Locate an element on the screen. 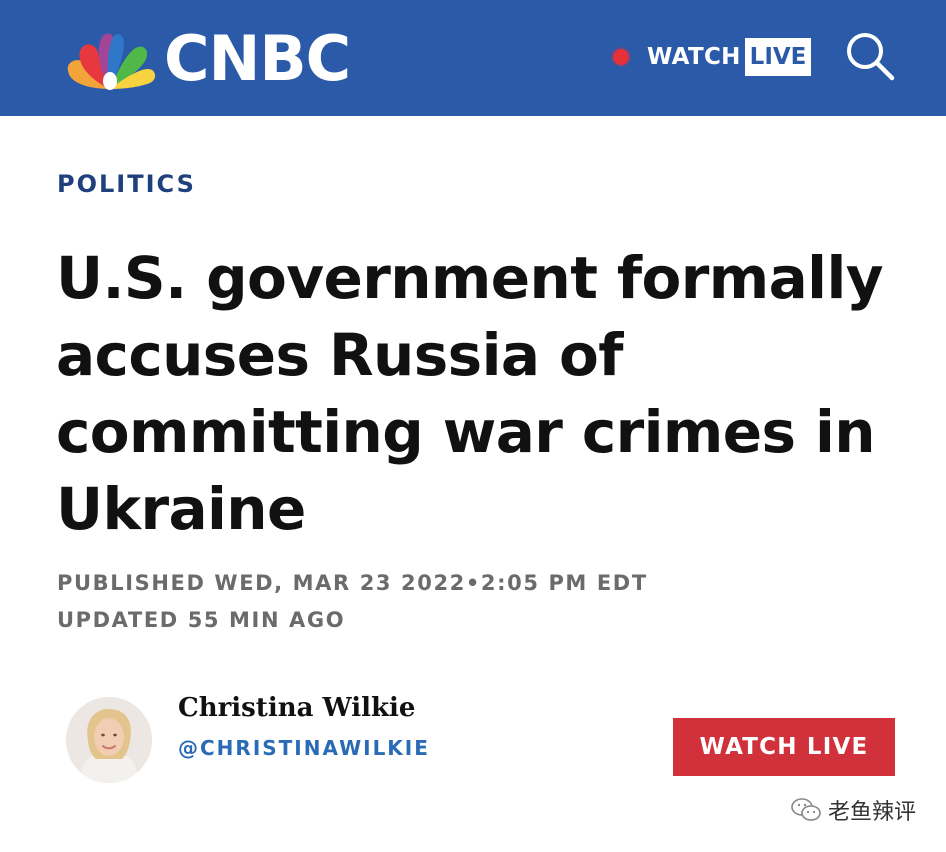 The height and width of the screenshot is (852, 946). watch-label: WATCH is located at coordinates (694, 57).